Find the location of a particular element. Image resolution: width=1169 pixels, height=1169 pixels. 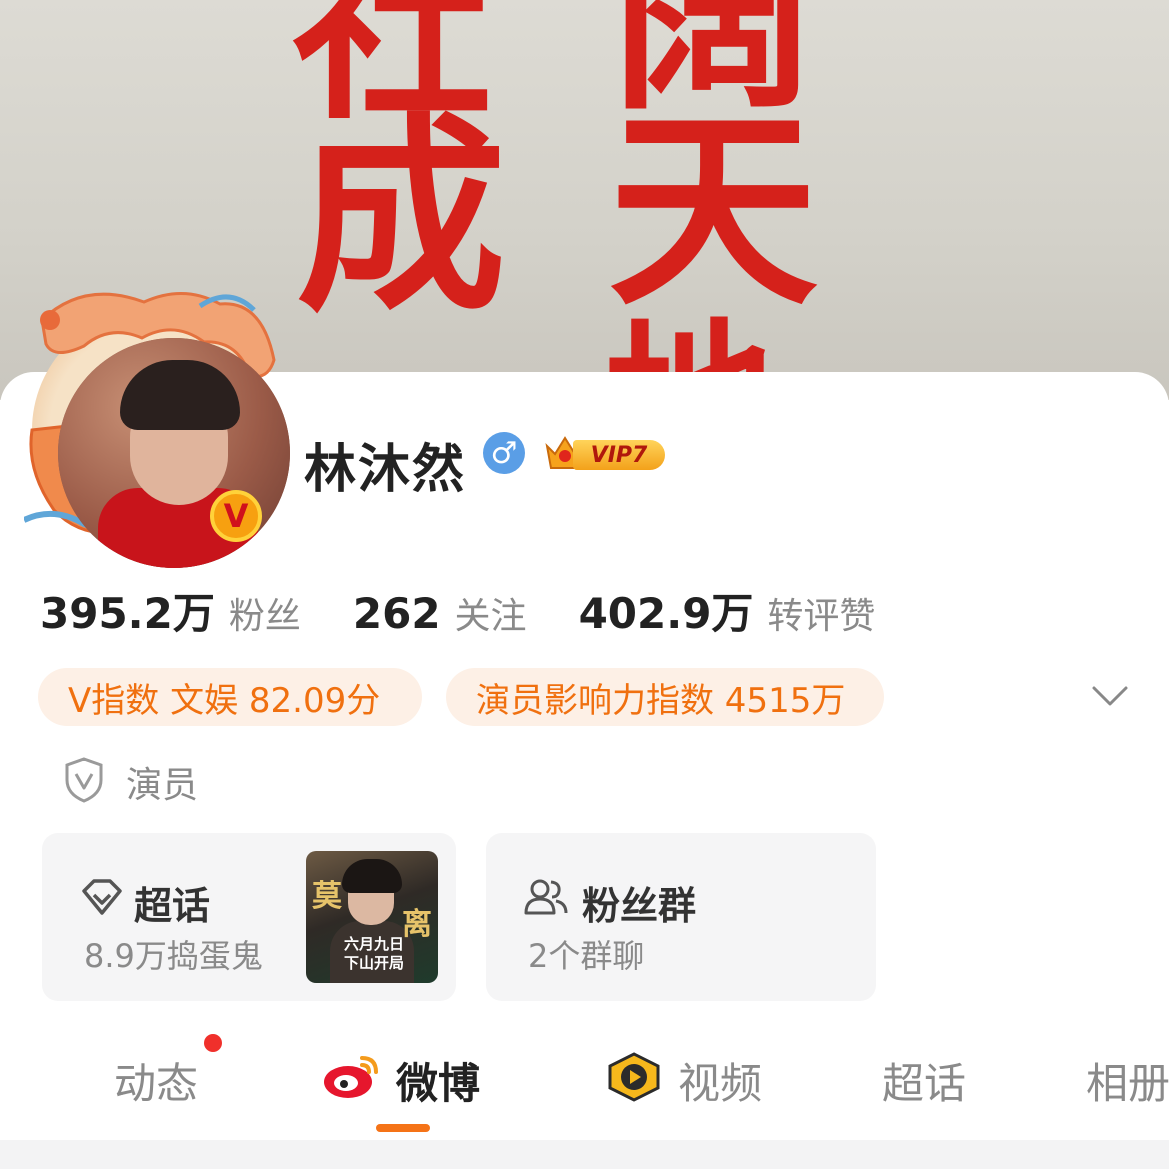

diamond-icon is located at coordinates (102, 897).